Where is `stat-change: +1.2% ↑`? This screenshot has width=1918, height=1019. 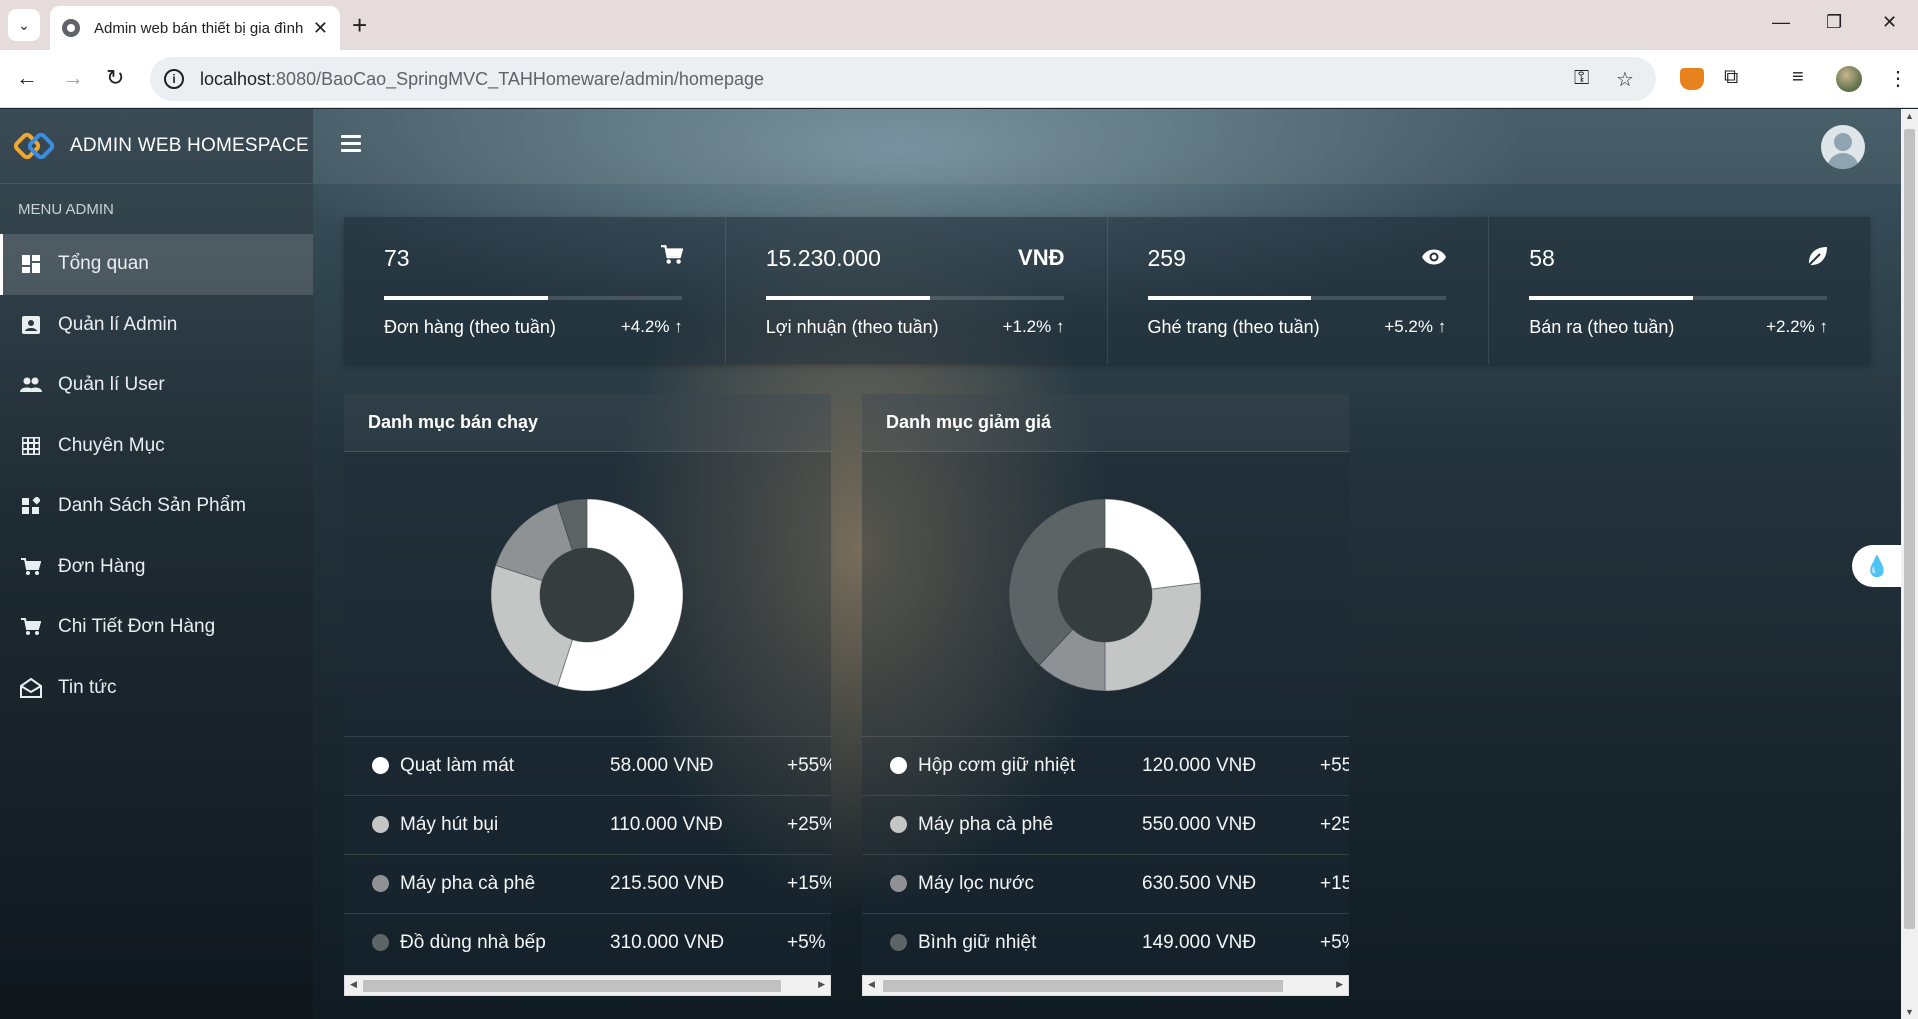
stat-change: +1.2% ↑ is located at coordinates (1033, 326).